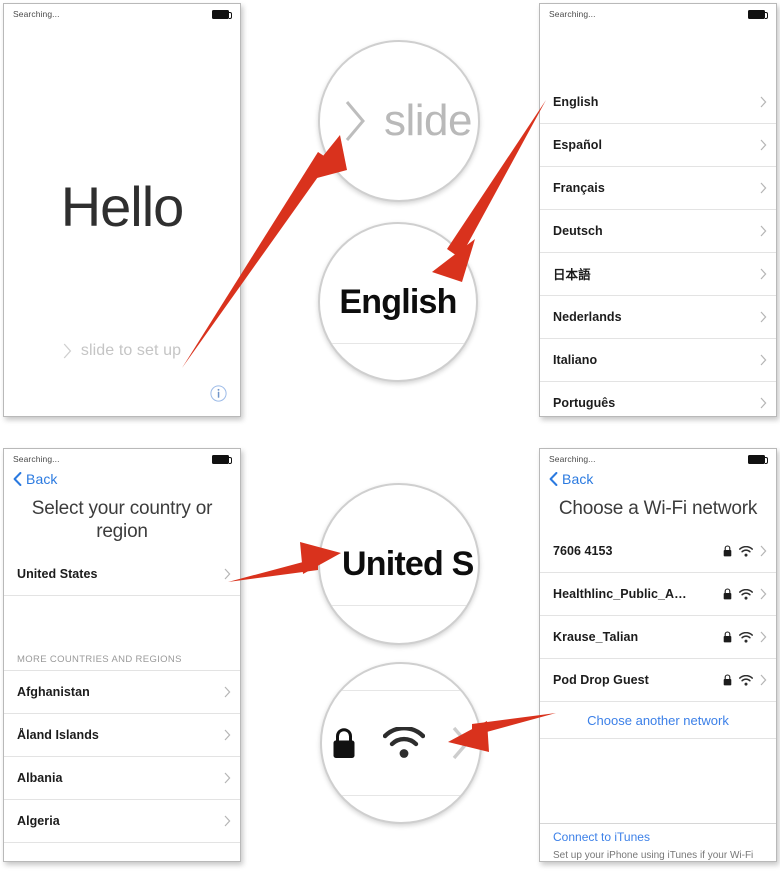 Image resolution: width=780 pixels, height=871 pixels. What do you see at coordinates (577, 144) in the screenshot?
I see `list-item-label: Español` at bounding box center [577, 144].